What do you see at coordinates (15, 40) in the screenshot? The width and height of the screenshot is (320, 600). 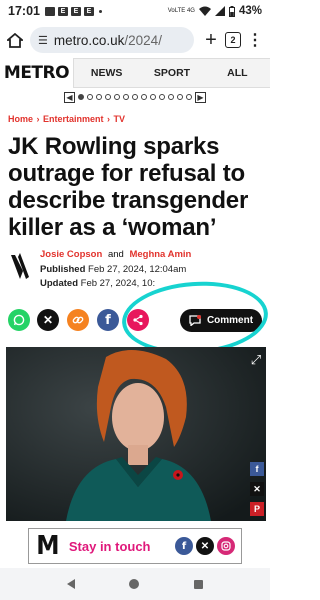 I see `home-icon` at bounding box center [15, 40].